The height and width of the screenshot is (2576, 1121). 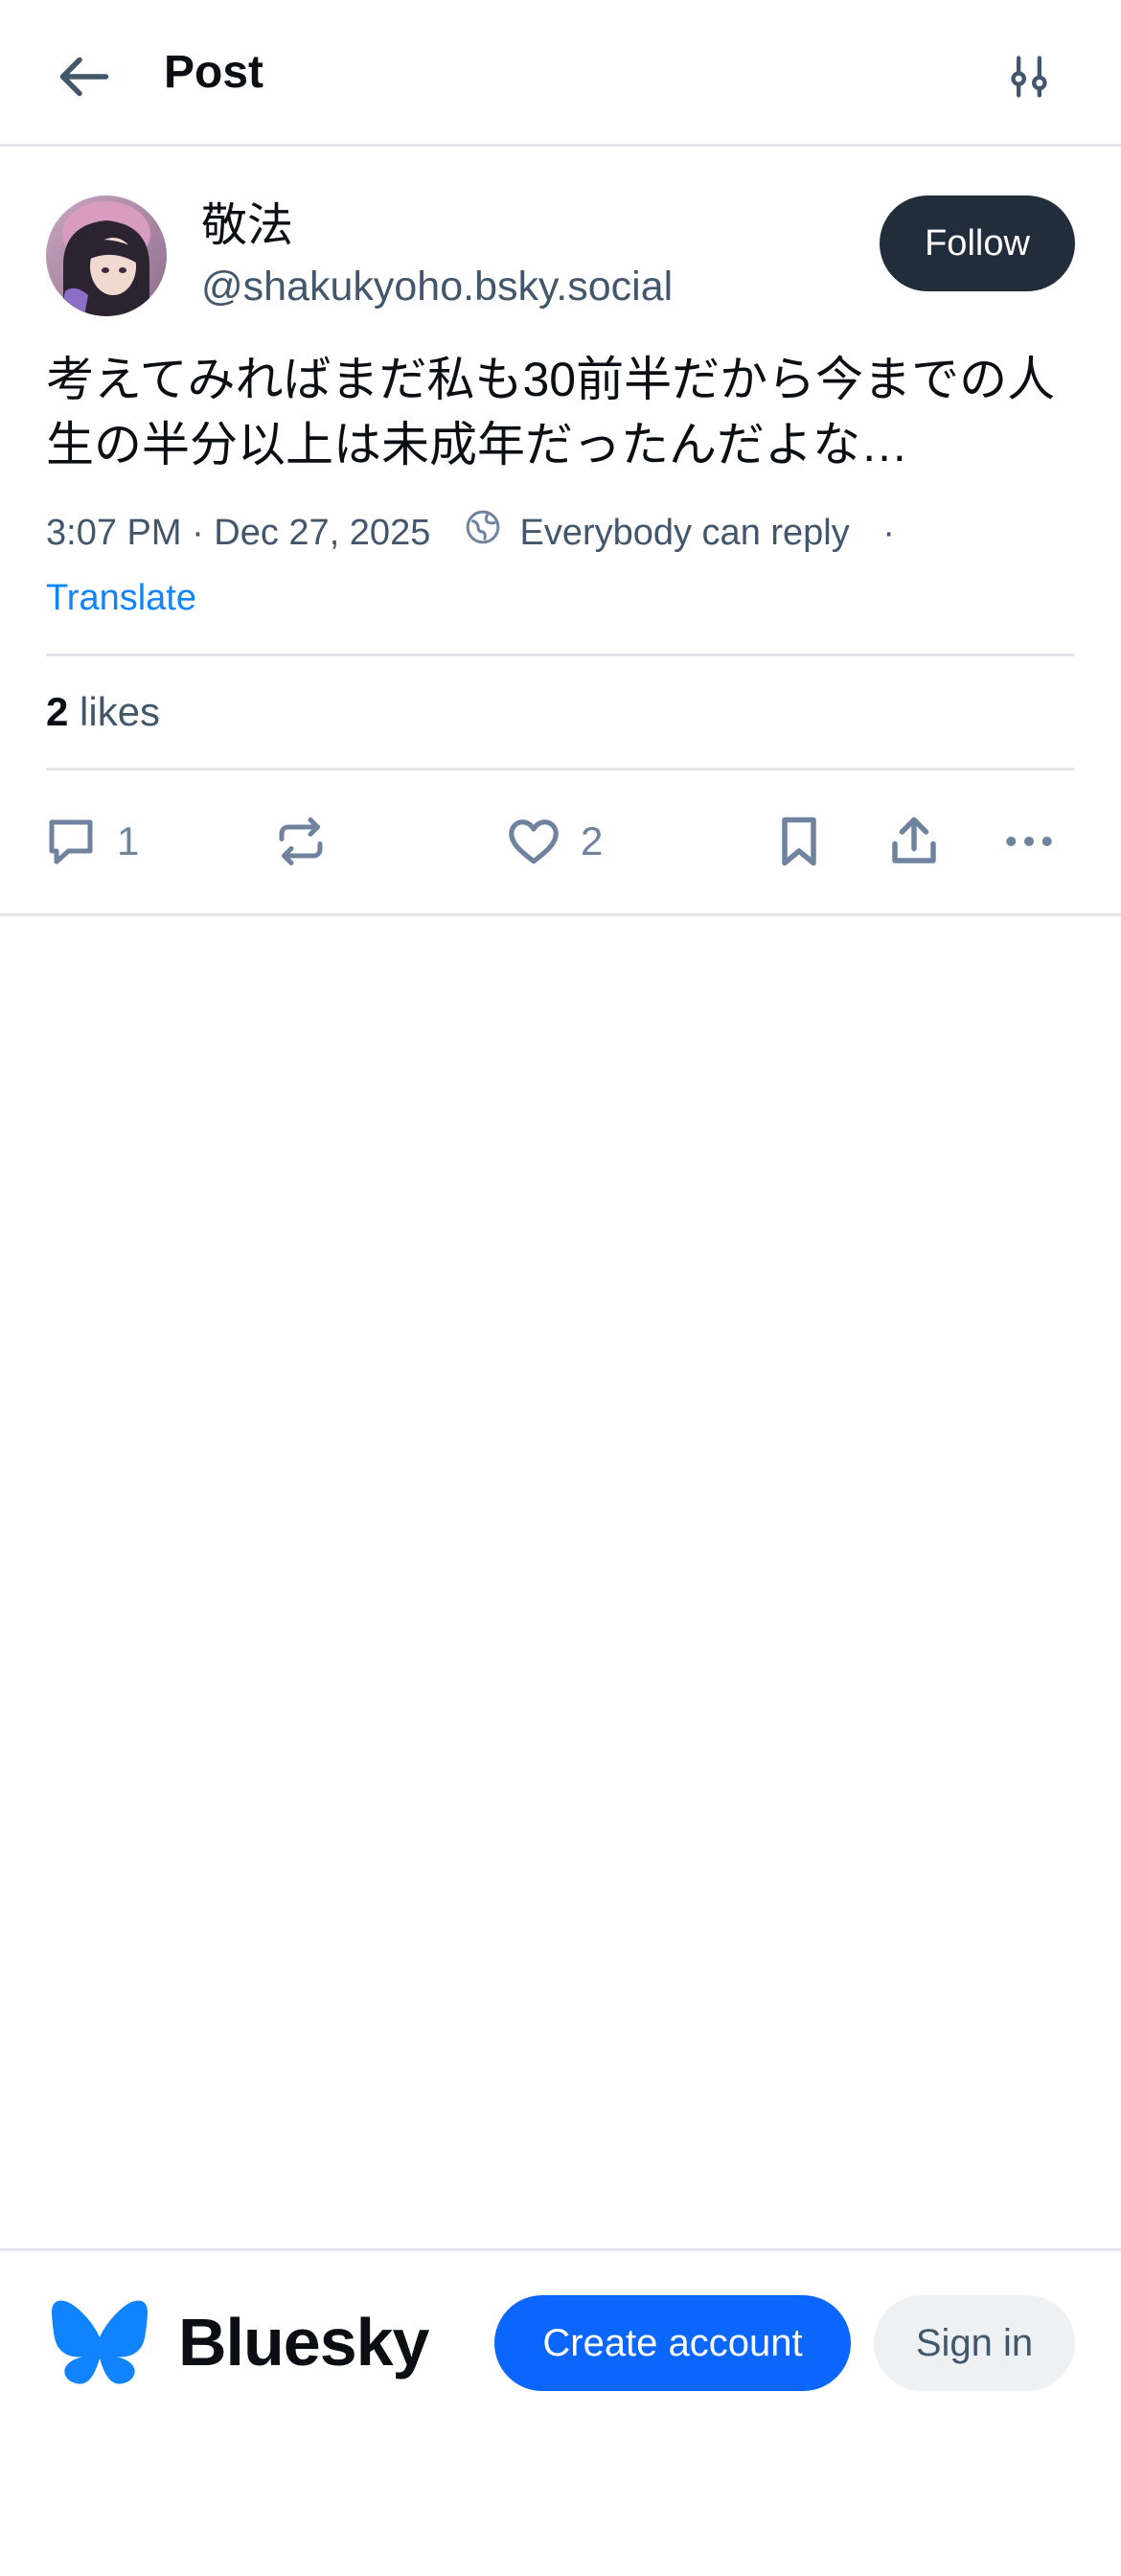 I want to click on back-button, so click(x=84, y=76).